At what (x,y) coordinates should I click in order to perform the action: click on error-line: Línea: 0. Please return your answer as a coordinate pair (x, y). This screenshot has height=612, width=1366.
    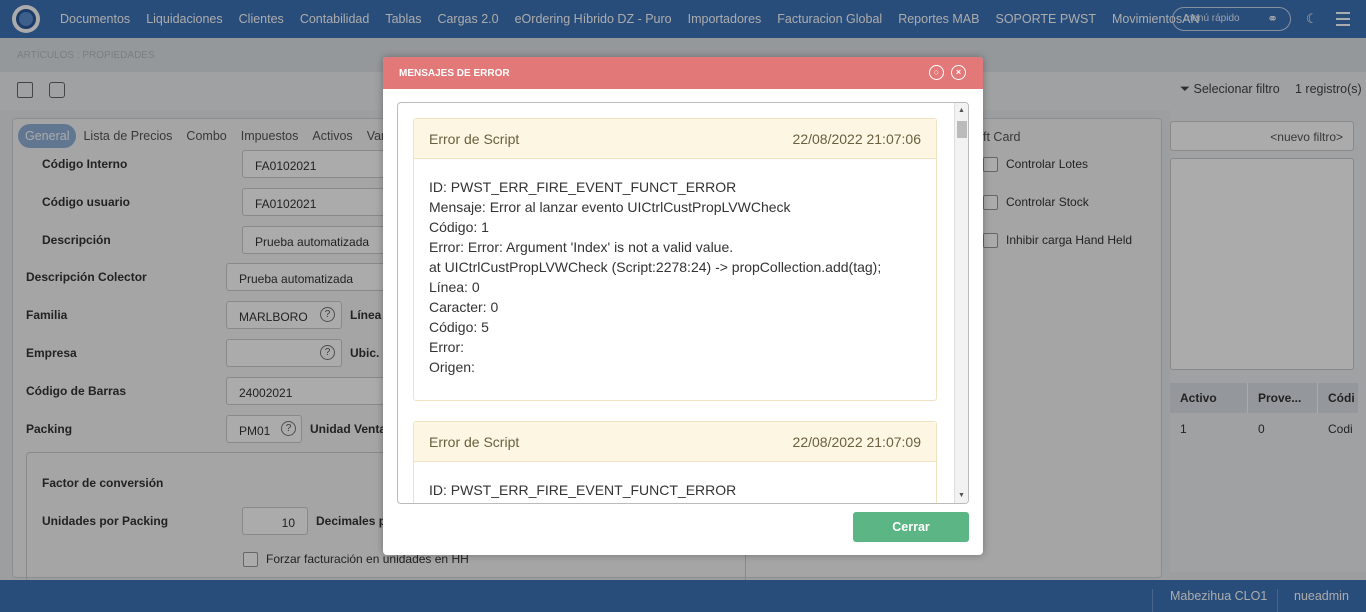
    Looking at the image, I should click on (454, 287).